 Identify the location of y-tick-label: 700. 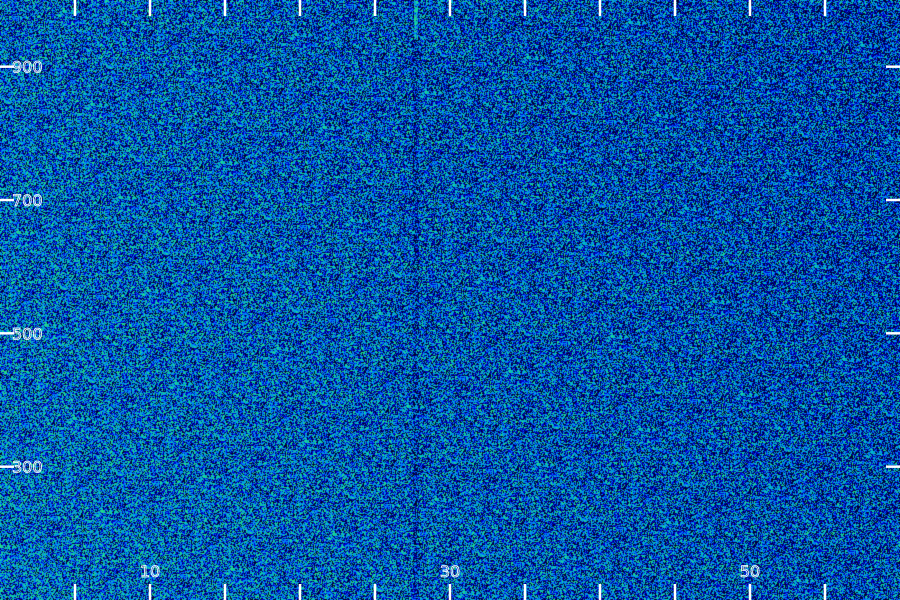
(27, 200).